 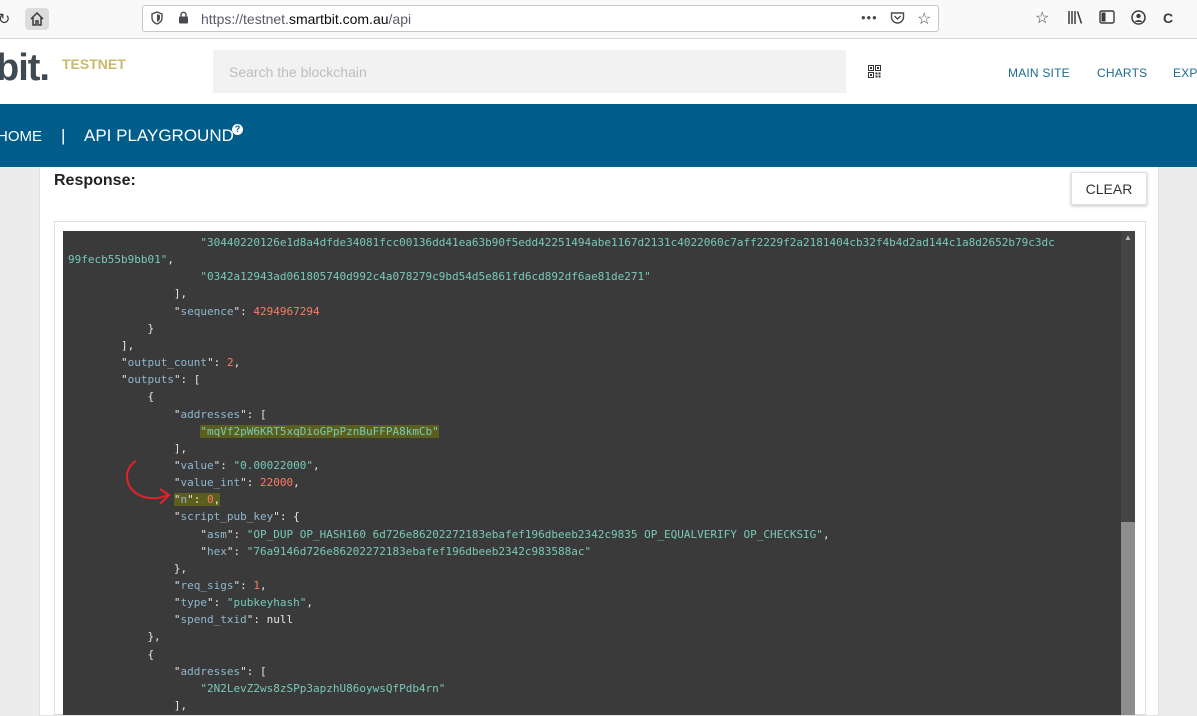 I want to click on code-line: "output_count": 2,, so click(x=180, y=362).